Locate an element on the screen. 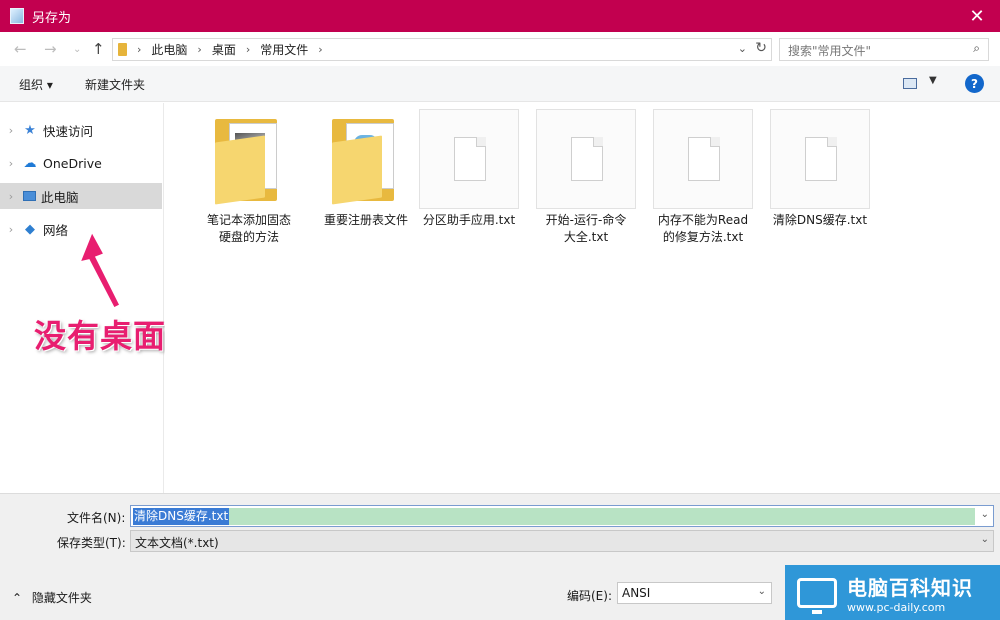  encoding-value: ANSI is located at coordinates (636, 593).